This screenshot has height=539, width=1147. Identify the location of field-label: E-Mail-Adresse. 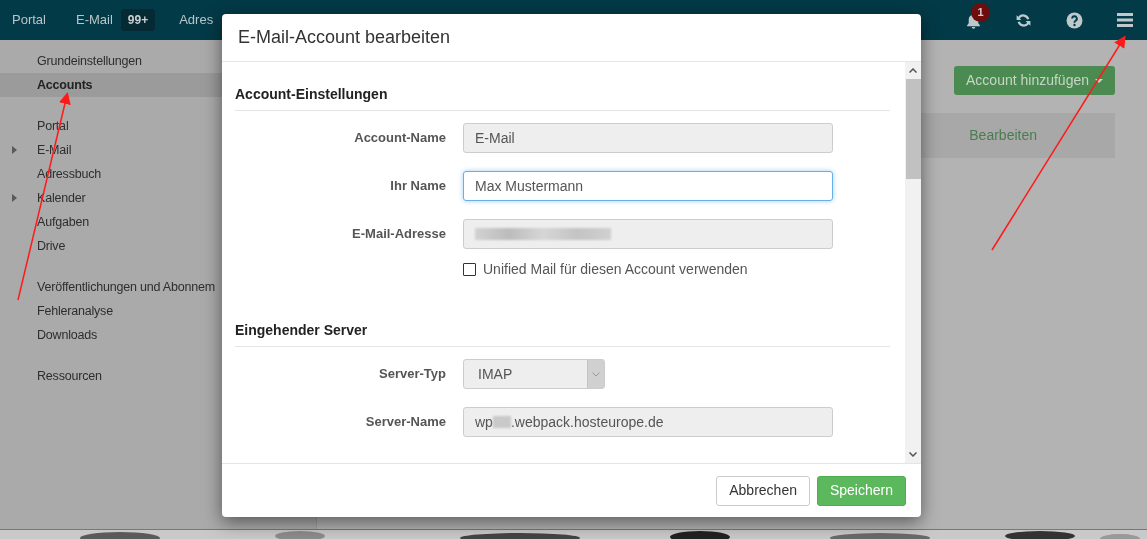
(398, 234).